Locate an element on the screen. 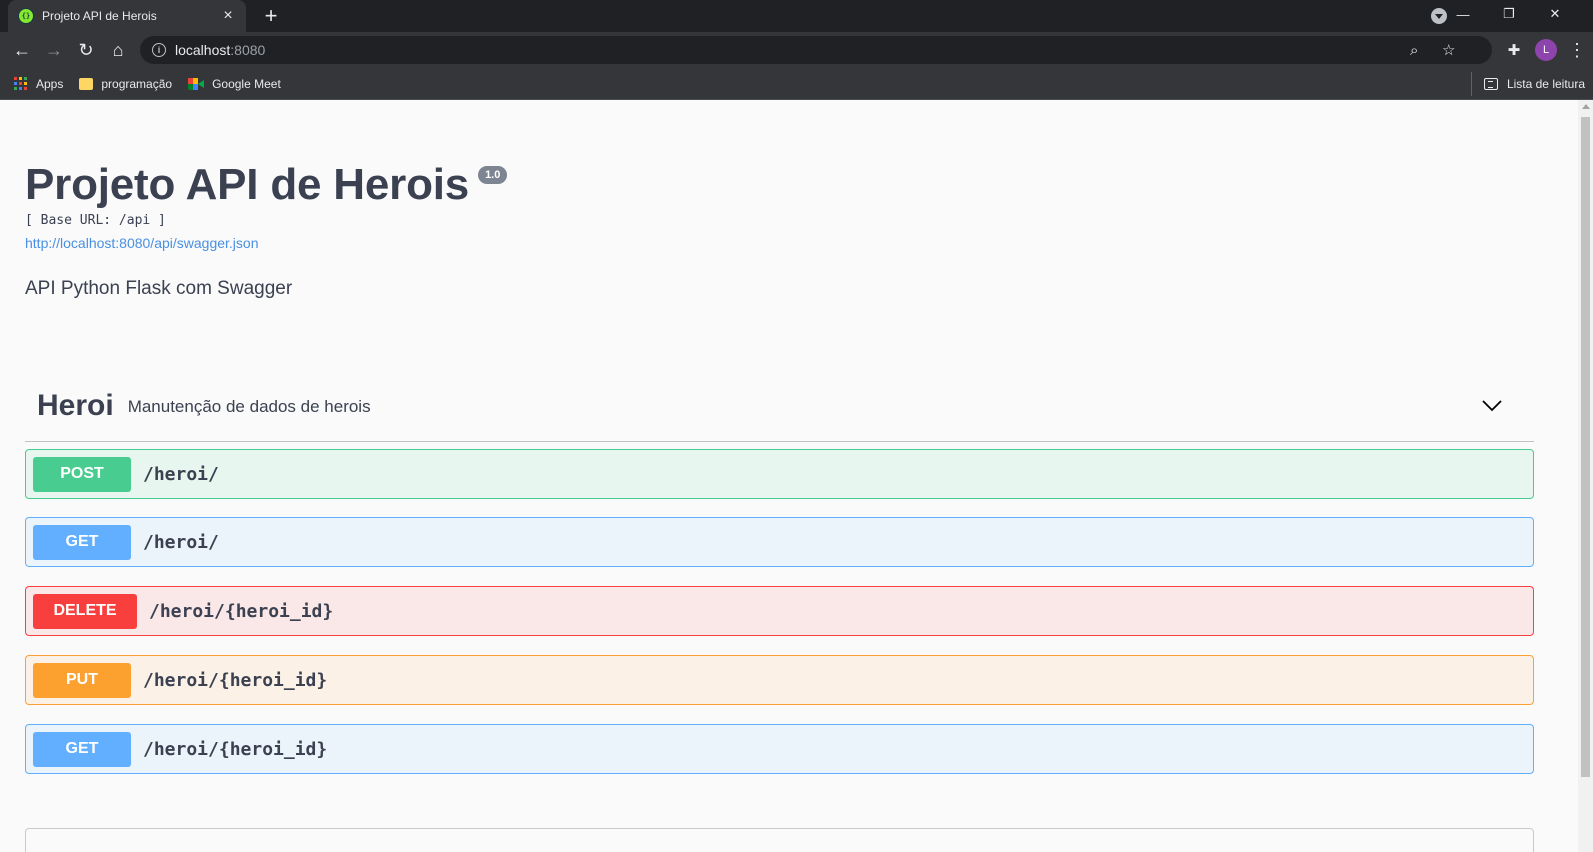 This screenshot has width=1593, height=852. vertical-scrollbar is located at coordinates (1585, 476).